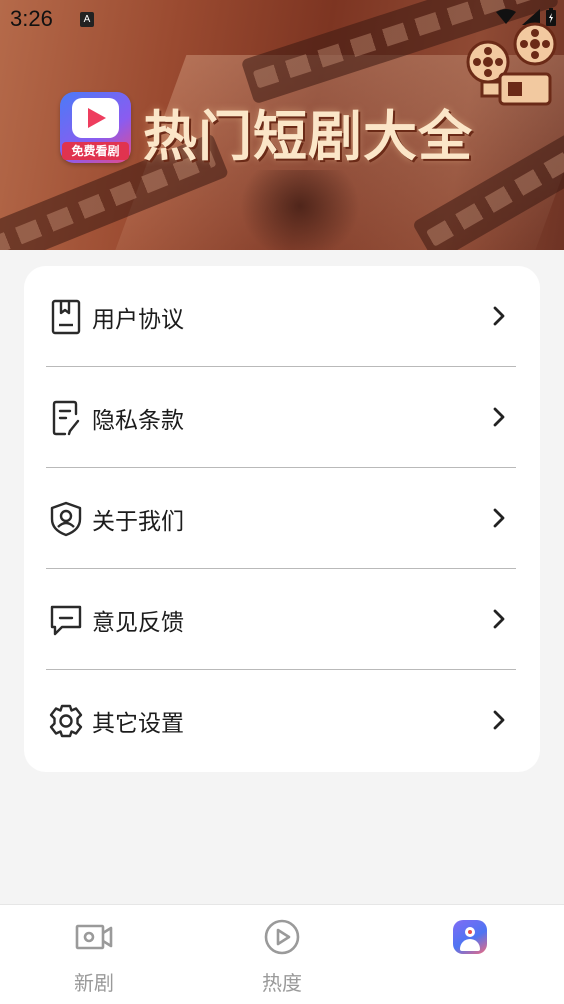  I want to click on menu-item-about-us: 关于我们, so click(282, 518).